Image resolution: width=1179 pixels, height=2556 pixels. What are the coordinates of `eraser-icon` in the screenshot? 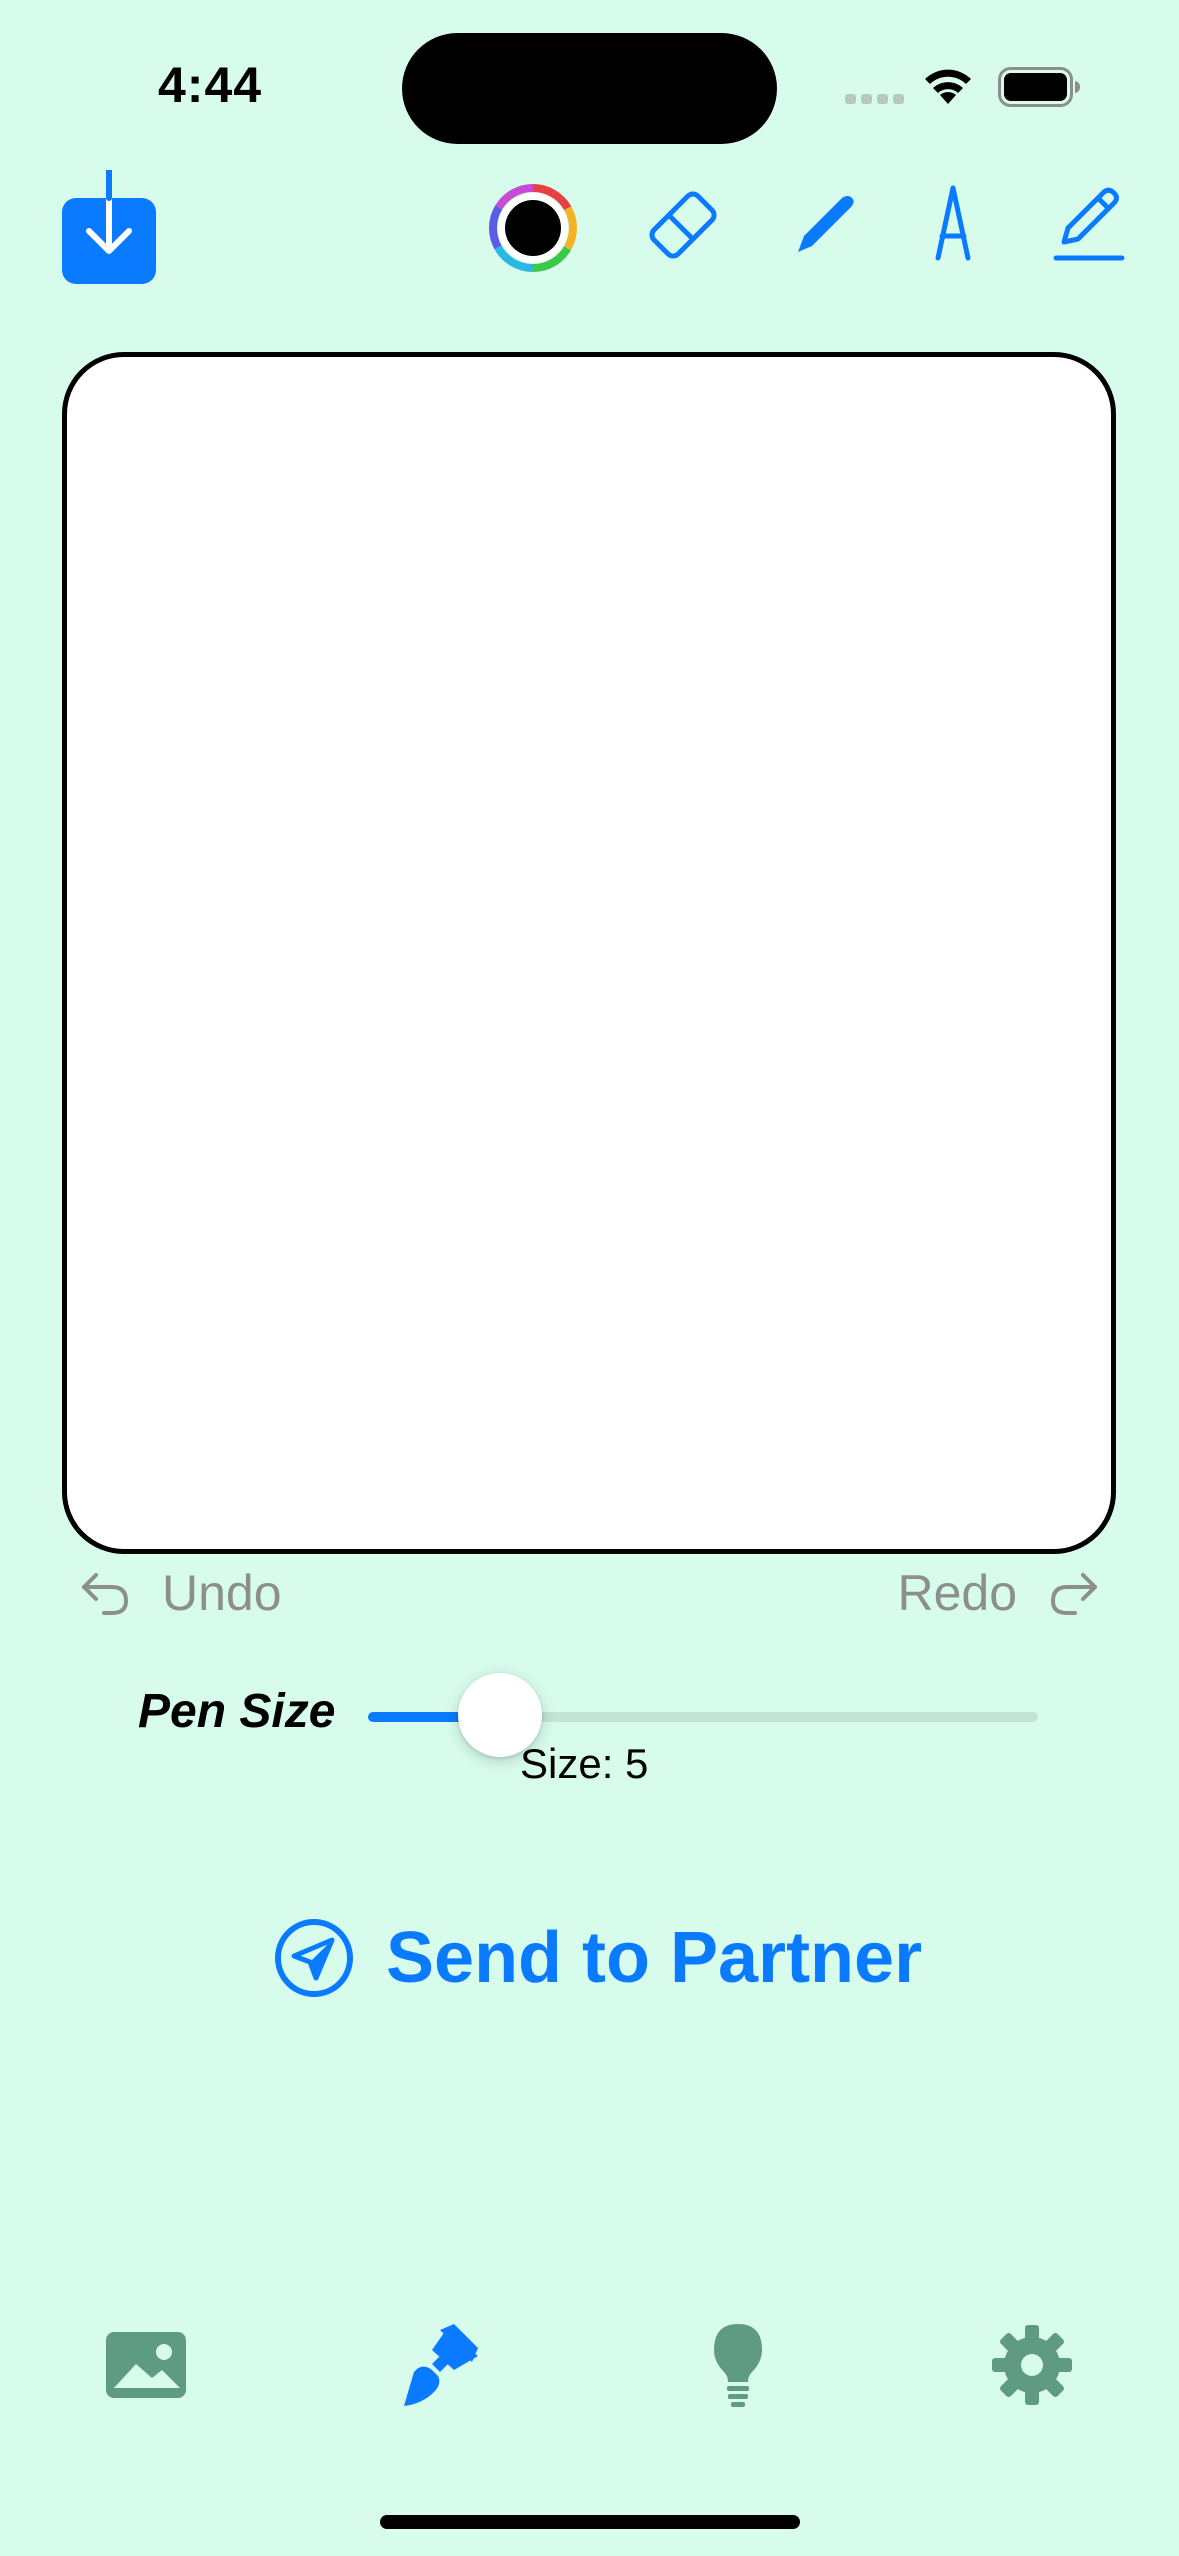 It's located at (683, 225).